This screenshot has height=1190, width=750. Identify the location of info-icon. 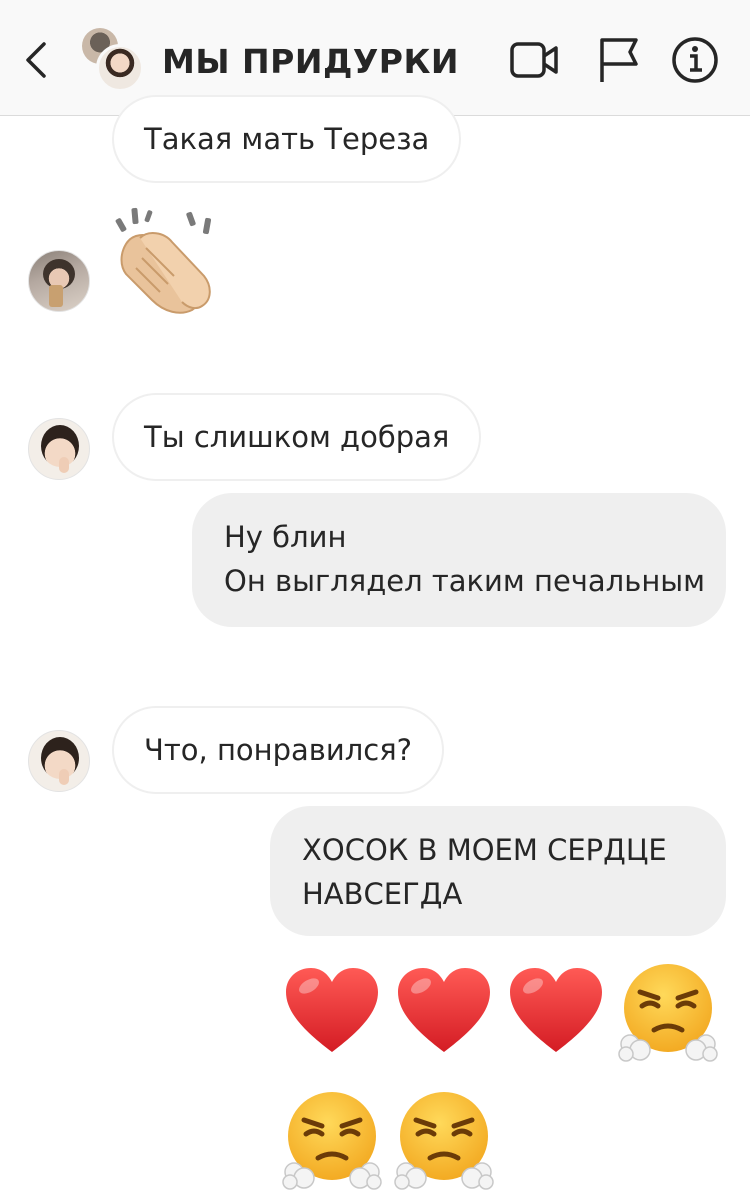
(695, 60).